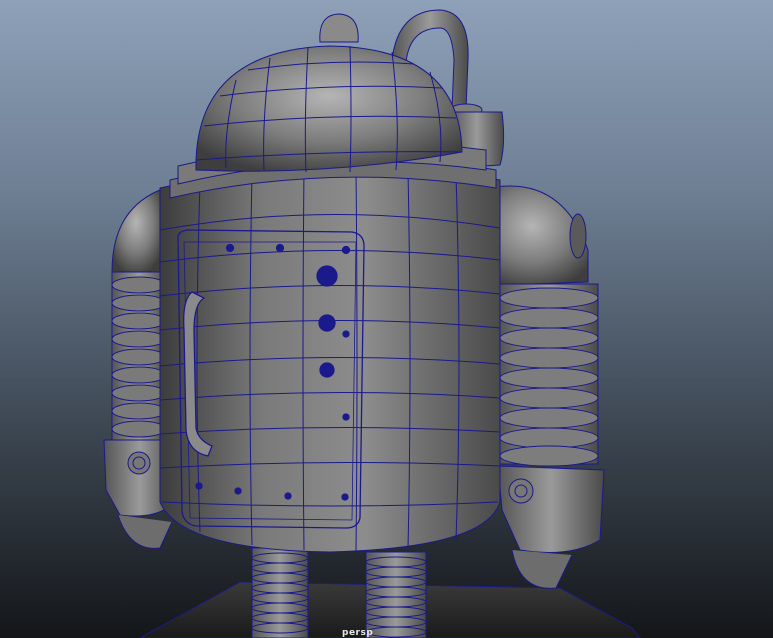 The height and width of the screenshot is (638, 773). What do you see at coordinates (358, 633) in the screenshot?
I see `camera-view-label: persp` at bounding box center [358, 633].